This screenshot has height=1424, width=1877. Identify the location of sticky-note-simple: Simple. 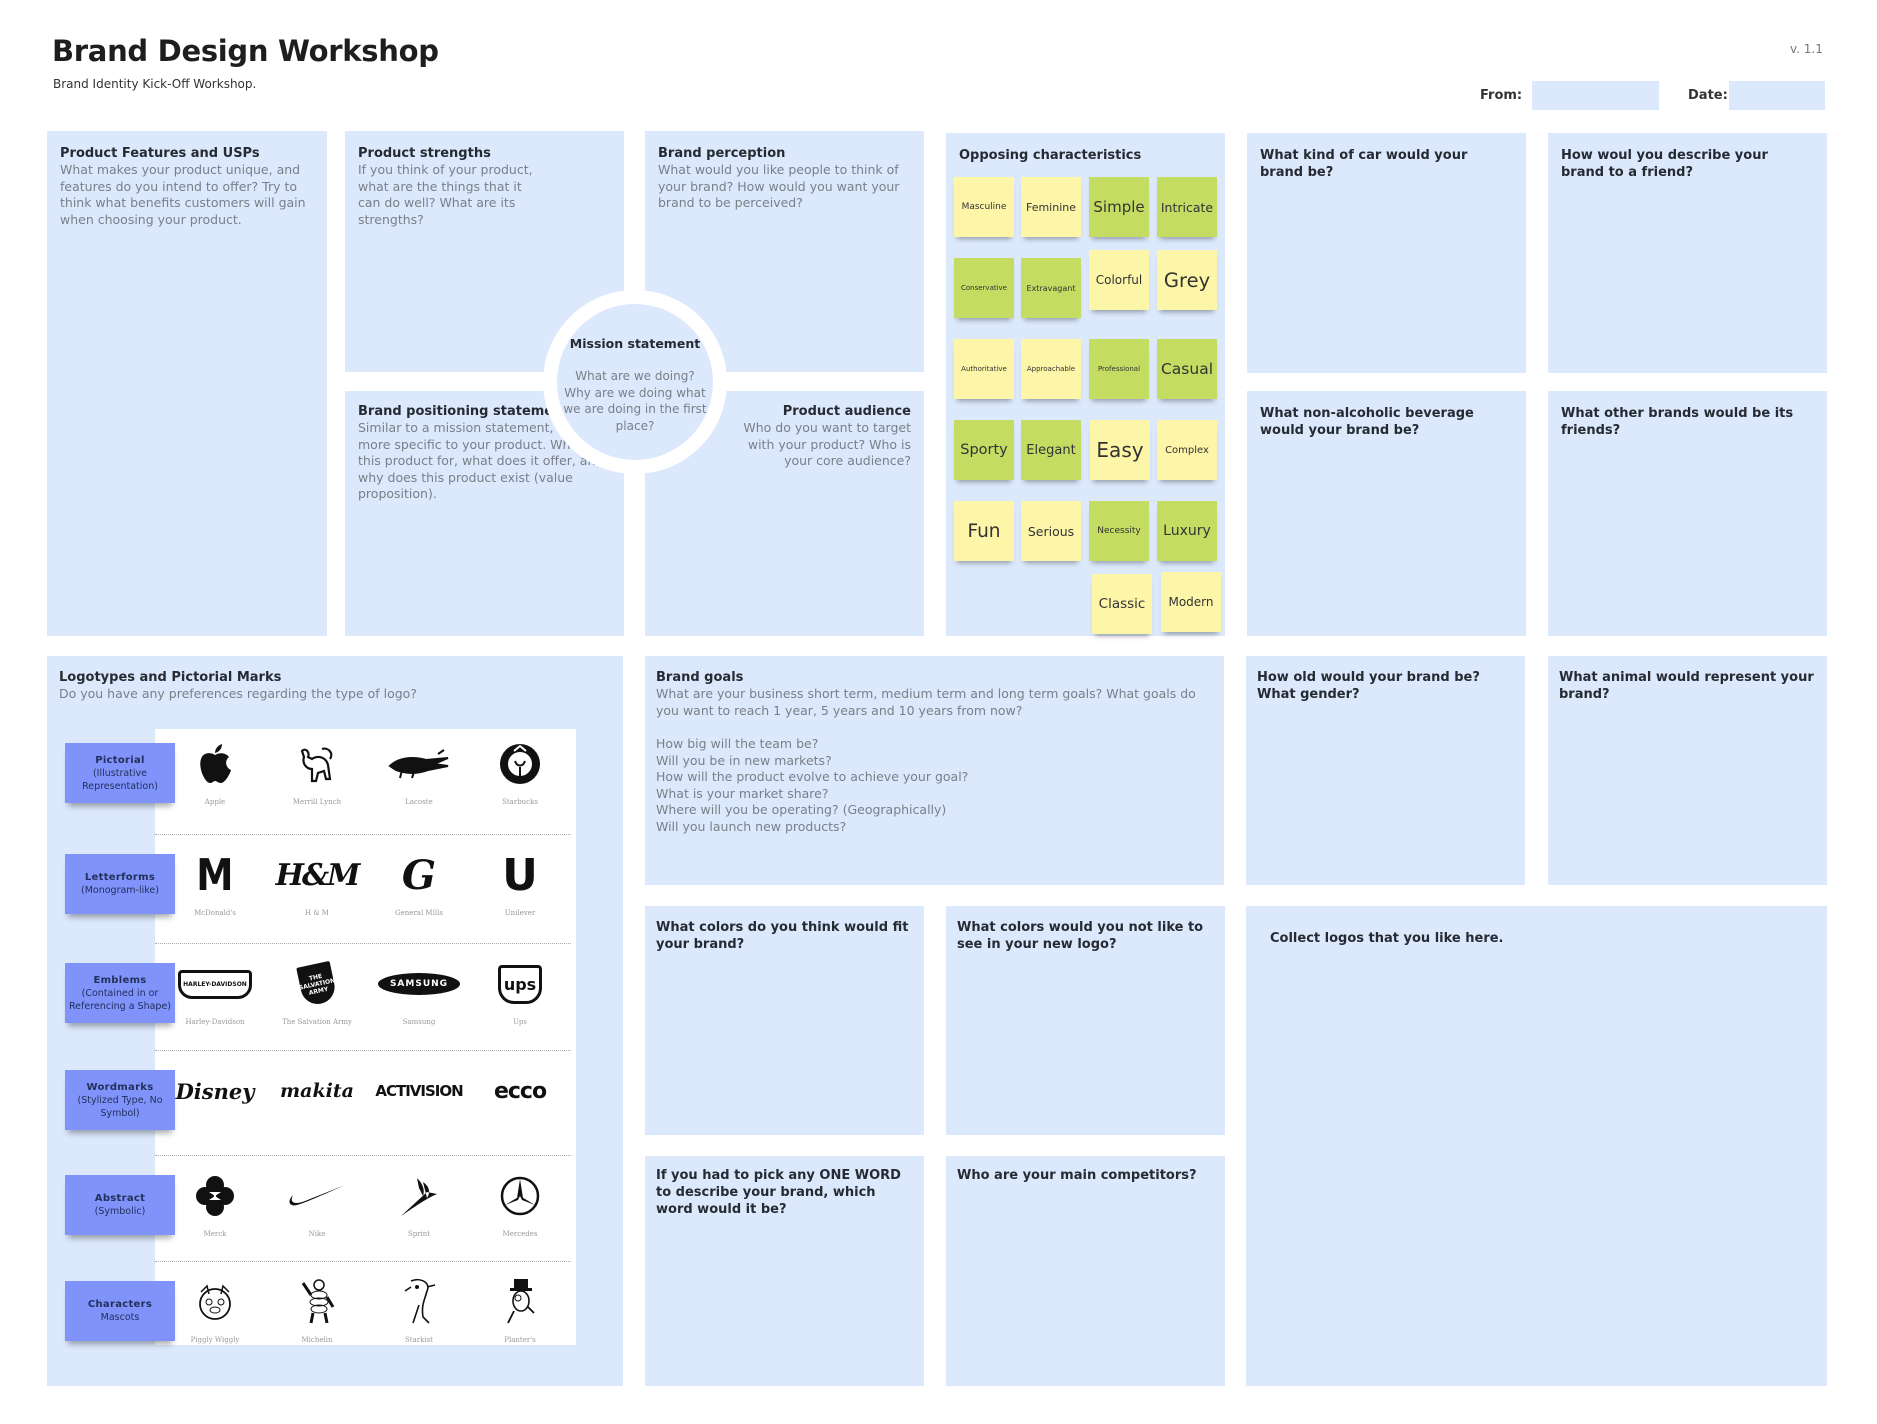
(1119, 207).